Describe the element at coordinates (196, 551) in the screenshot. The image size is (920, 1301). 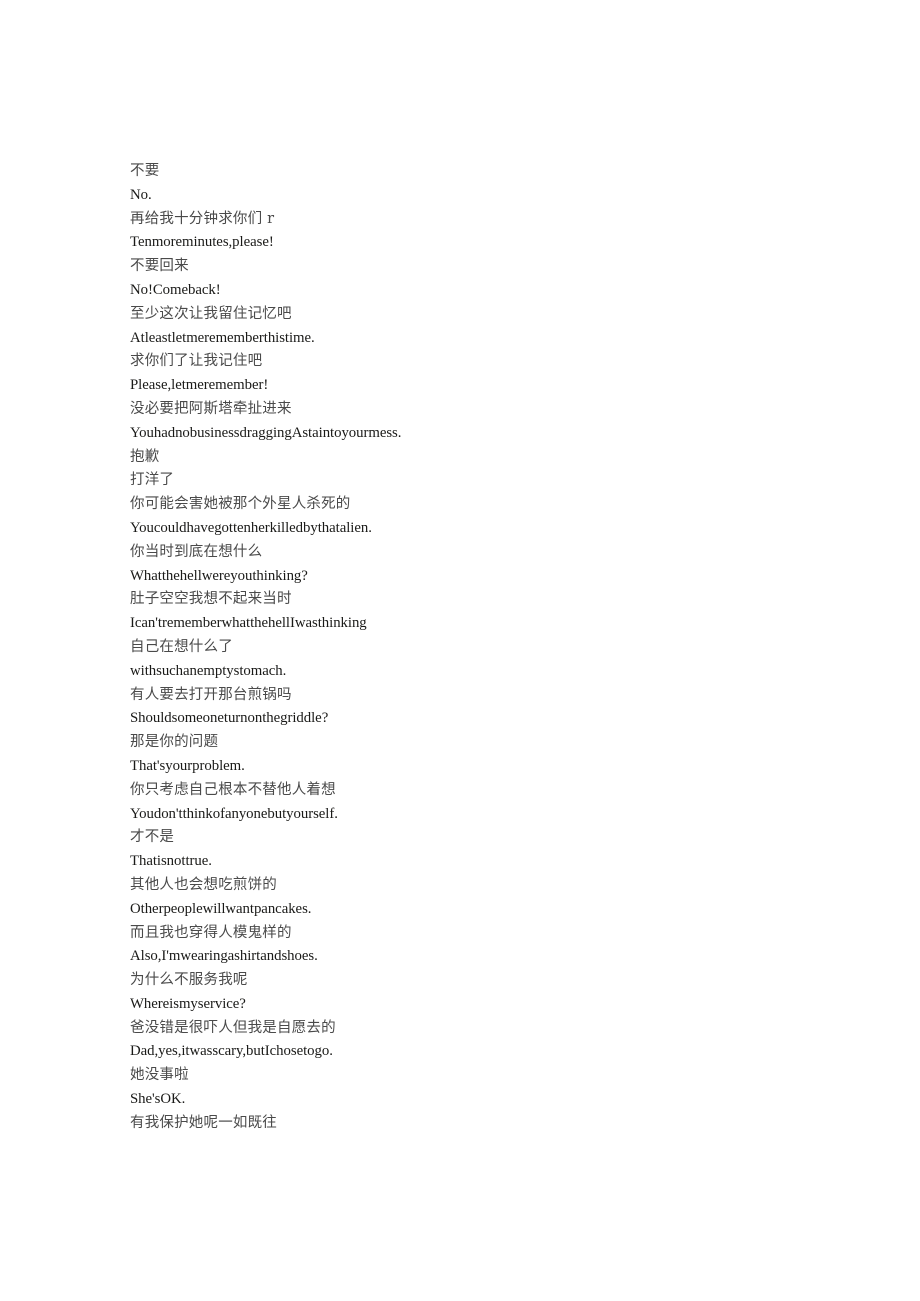
I see `subtitle-line-chinese: 你当时到底在想什么` at that location.